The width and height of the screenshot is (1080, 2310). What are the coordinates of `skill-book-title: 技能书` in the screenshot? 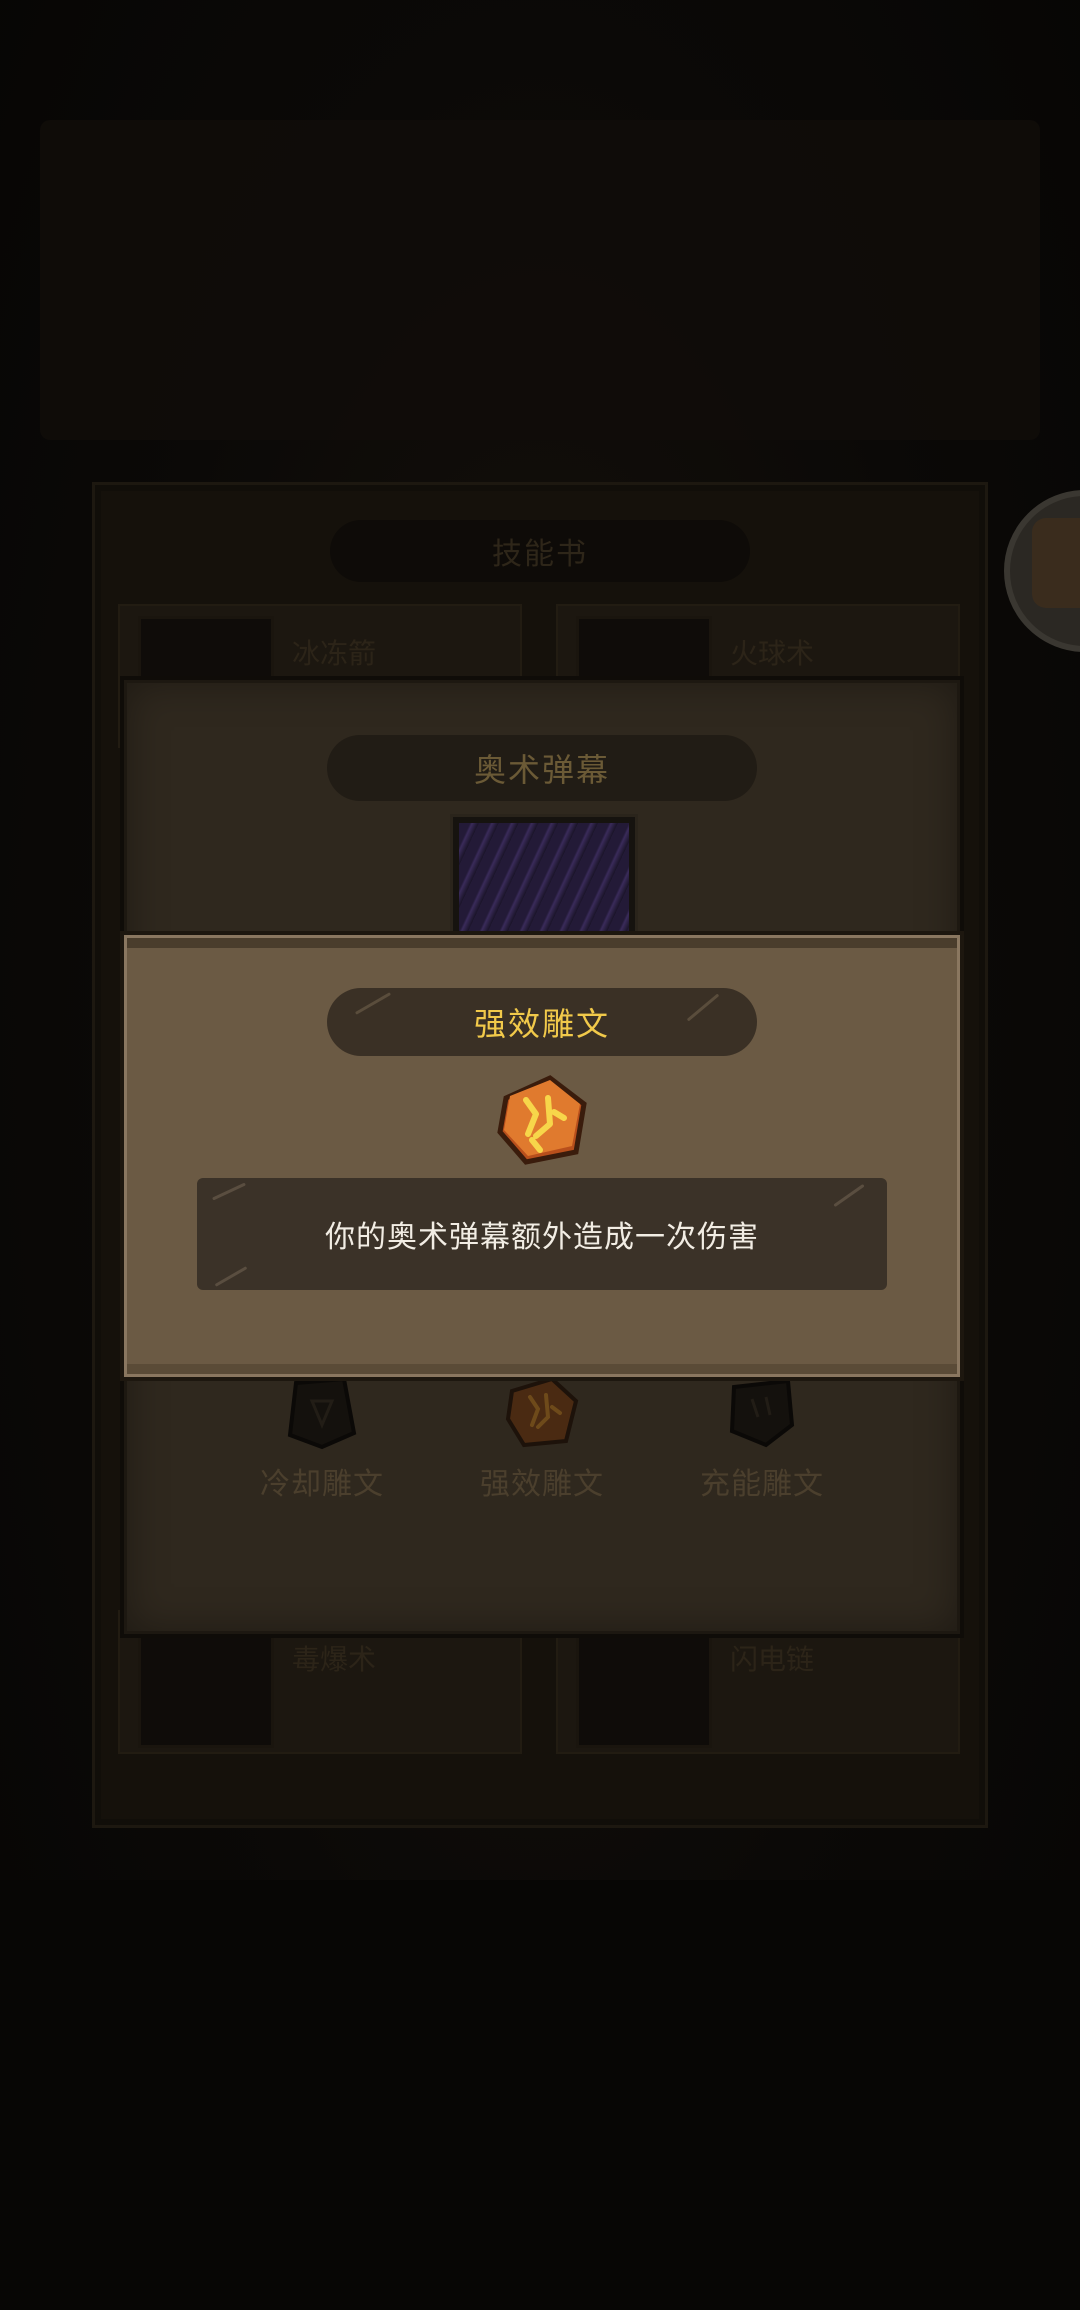 It's located at (540, 551).